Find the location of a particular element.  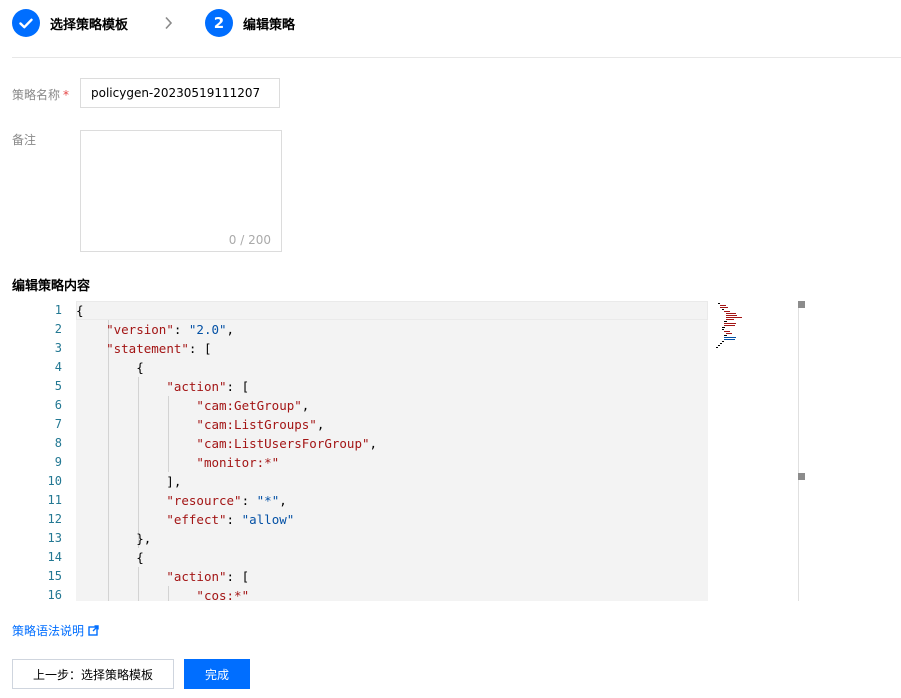

line-number: 13 is located at coordinates (54, 538).